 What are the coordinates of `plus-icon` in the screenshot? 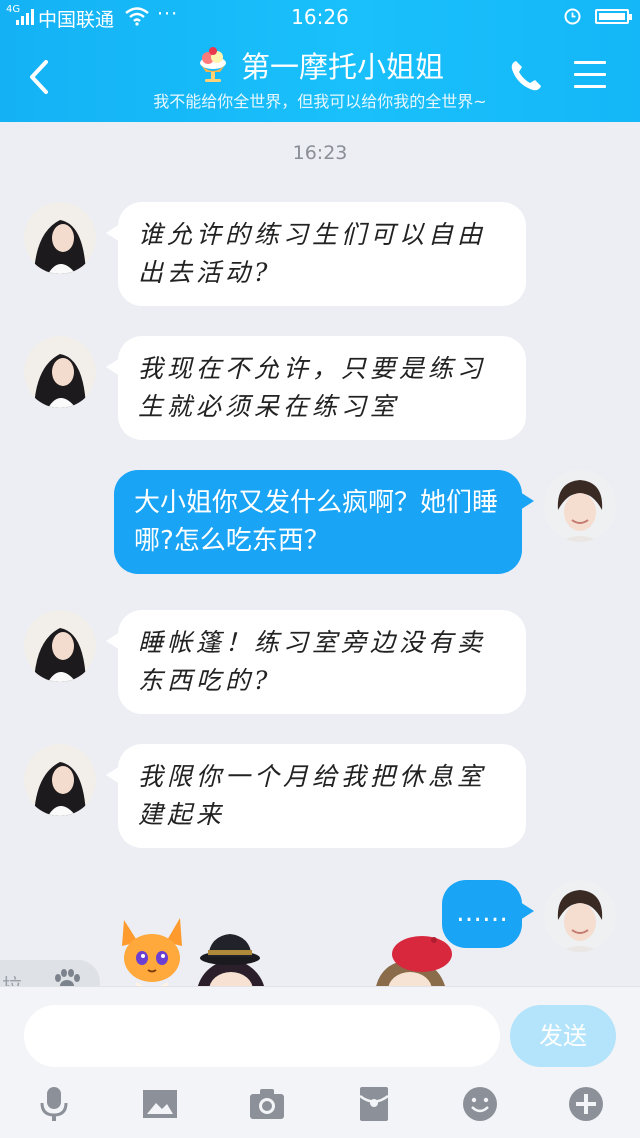 It's located at (586, 1104).